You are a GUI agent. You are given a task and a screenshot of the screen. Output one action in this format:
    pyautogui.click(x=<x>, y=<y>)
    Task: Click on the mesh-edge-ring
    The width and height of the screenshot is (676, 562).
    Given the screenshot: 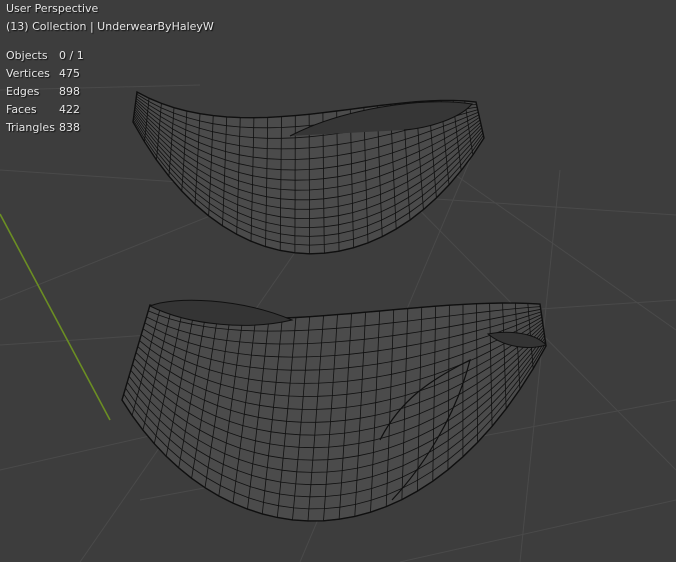 What is the action you would take?
    pyautogui.click(x=309, y=184)
    